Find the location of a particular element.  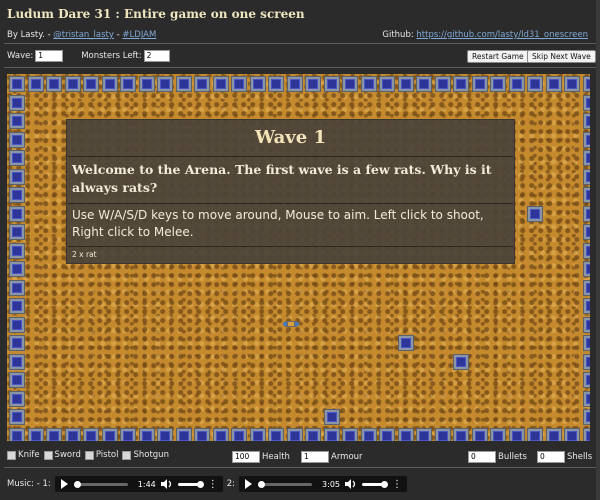

twitter-link: @tristan_lasty is located at coordinates (83, 35).